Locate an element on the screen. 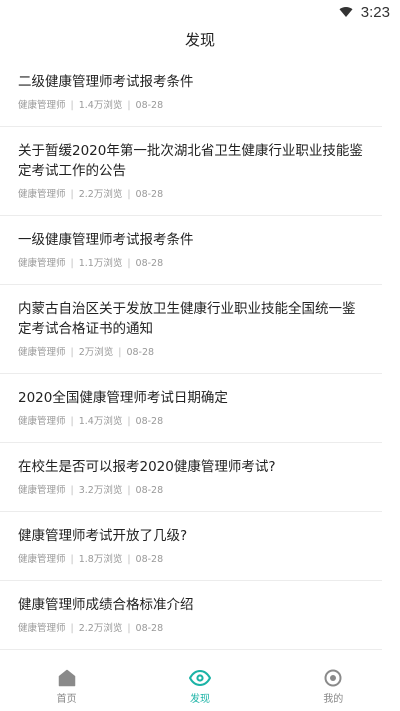 The width and height of the screenshot is (400, 711). article-title: 内蒙古自治区关于发放卫生健康行业职业技能全国统一鉴定考试合格证书的通知 is located at coordinates (187, 319).